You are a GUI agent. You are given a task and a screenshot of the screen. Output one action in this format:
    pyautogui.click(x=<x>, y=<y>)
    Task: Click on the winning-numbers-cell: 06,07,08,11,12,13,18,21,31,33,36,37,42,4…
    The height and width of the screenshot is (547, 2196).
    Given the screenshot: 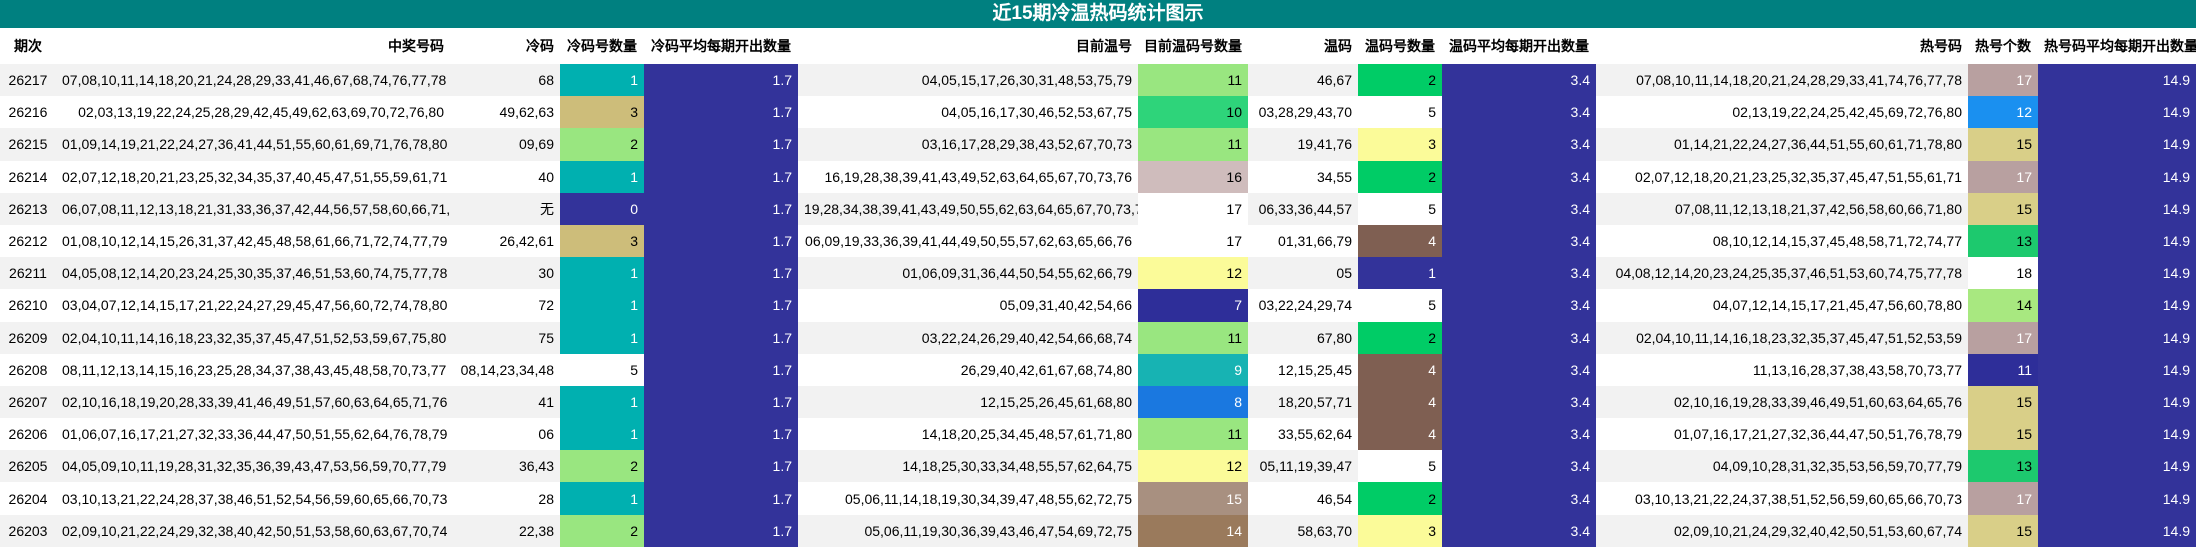 What is the action you would take?
    pyautogui.click(x=253, y=208)
    